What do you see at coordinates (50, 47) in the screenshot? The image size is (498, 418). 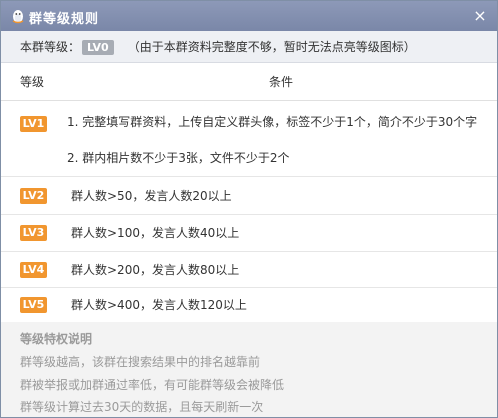 I see `current-level-label: 本群等级：` at bounding box center [50, 47].